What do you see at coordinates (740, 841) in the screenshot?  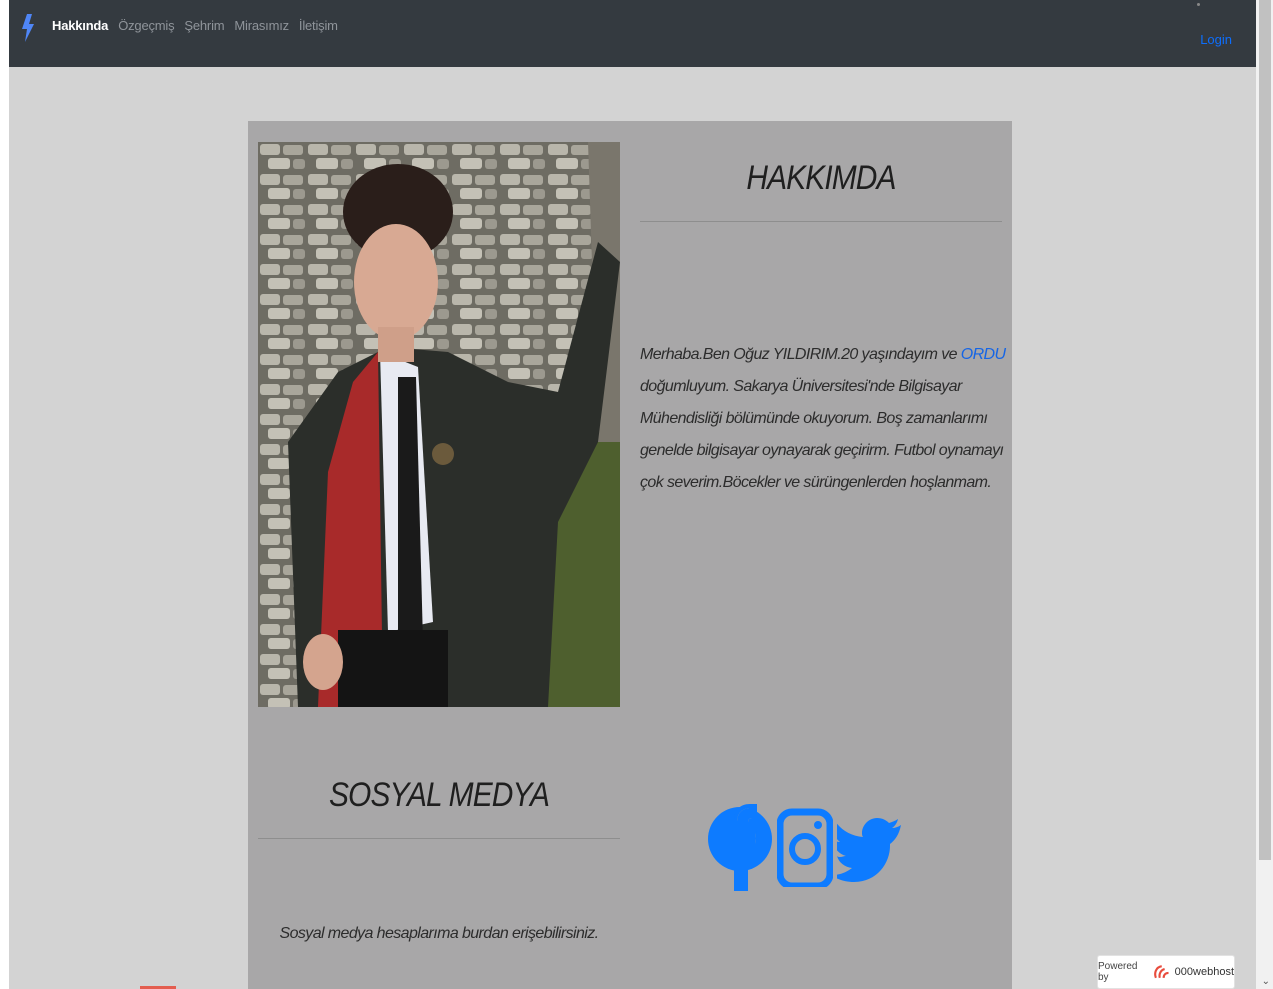 I see `facebook-icon` at bounding box center [740, 841].